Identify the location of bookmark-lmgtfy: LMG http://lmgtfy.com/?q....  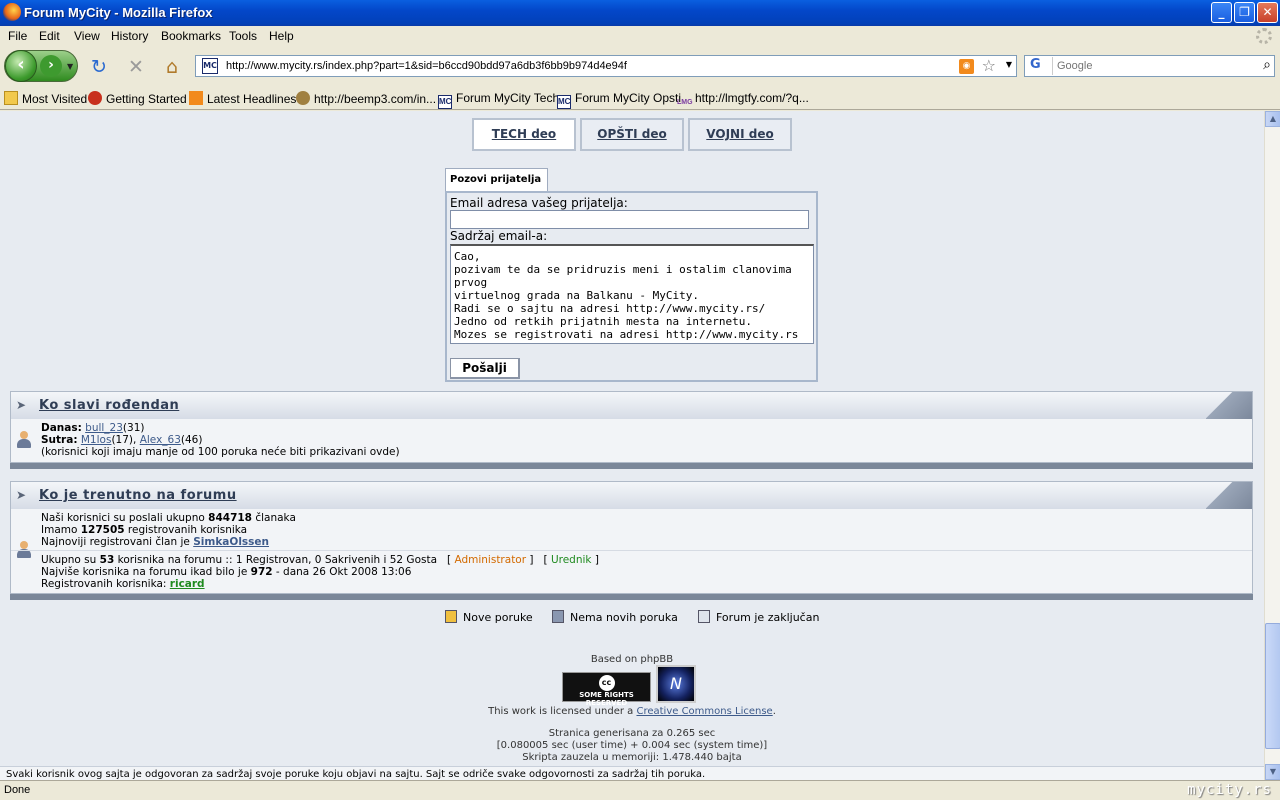
(743, 101).